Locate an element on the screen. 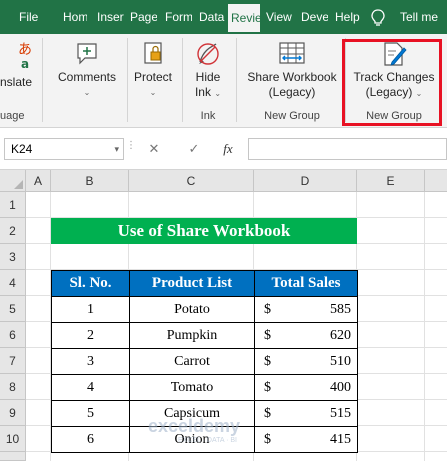 This screenshot has width=447, height=461. hide-ink-button: Hide Ink ⌄ is located at coordinates (208, 70).